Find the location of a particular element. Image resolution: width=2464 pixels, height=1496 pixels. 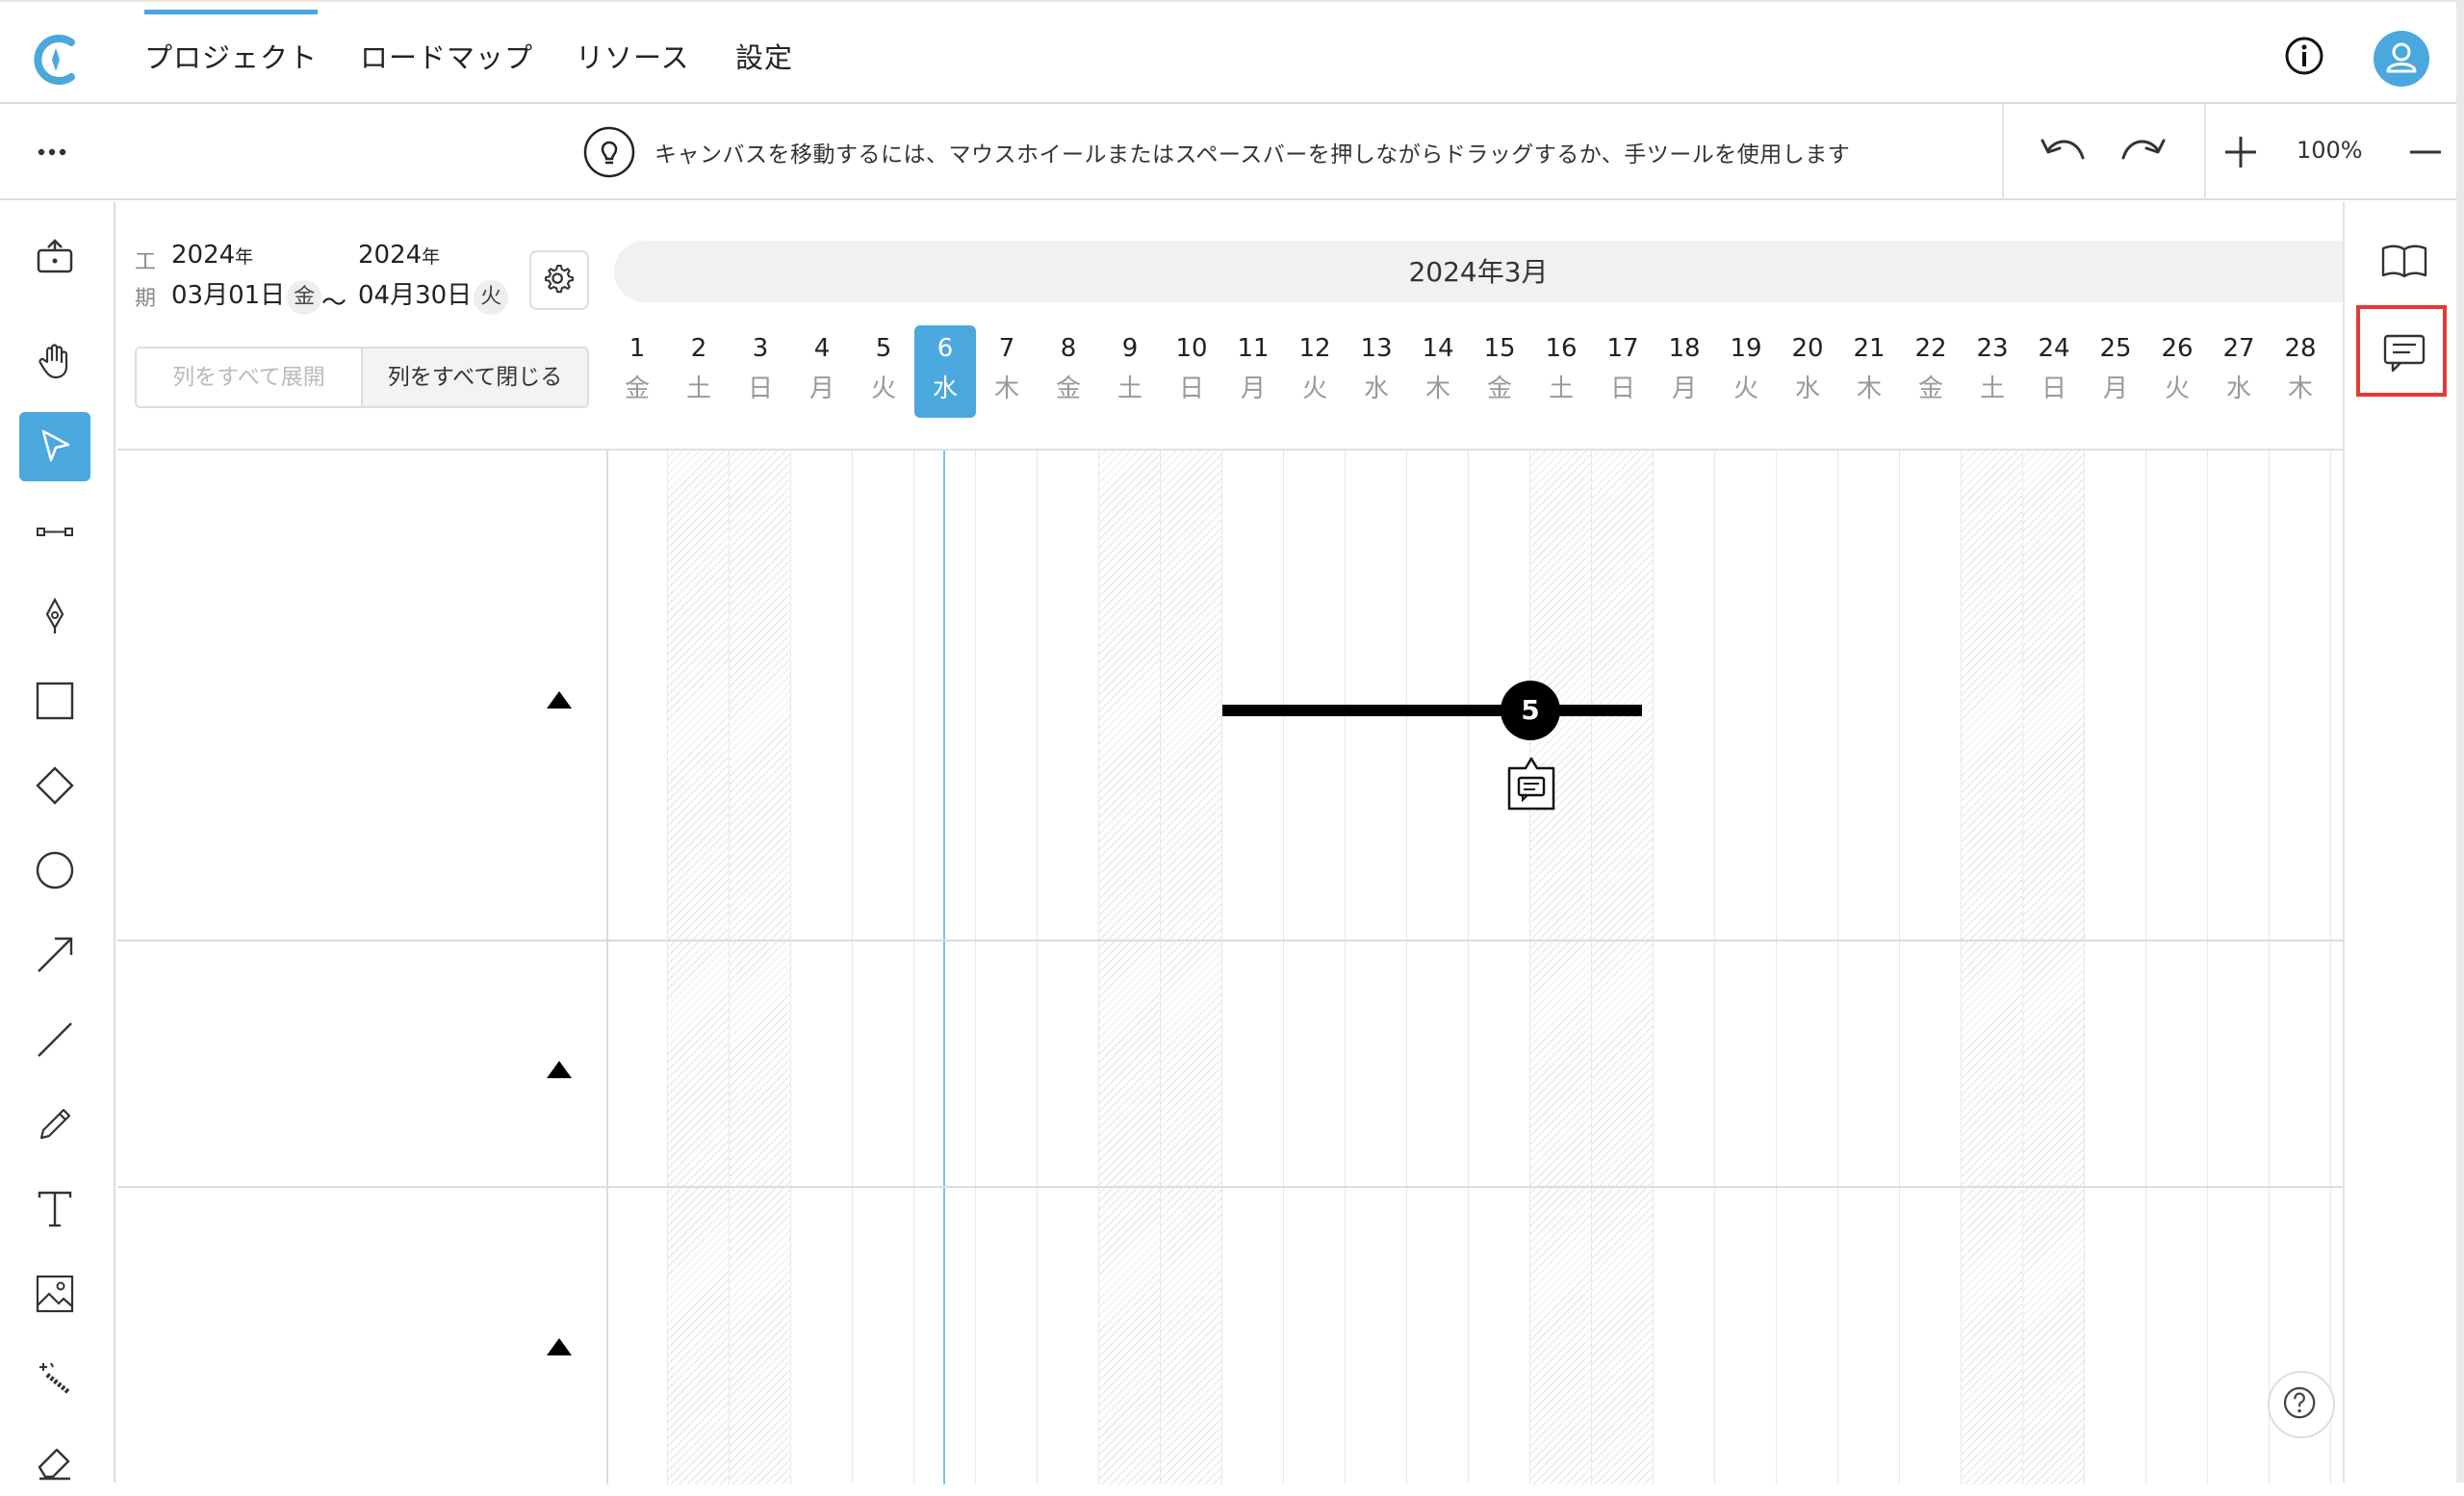

rectangle-icon is located at coordinates (55, 701).